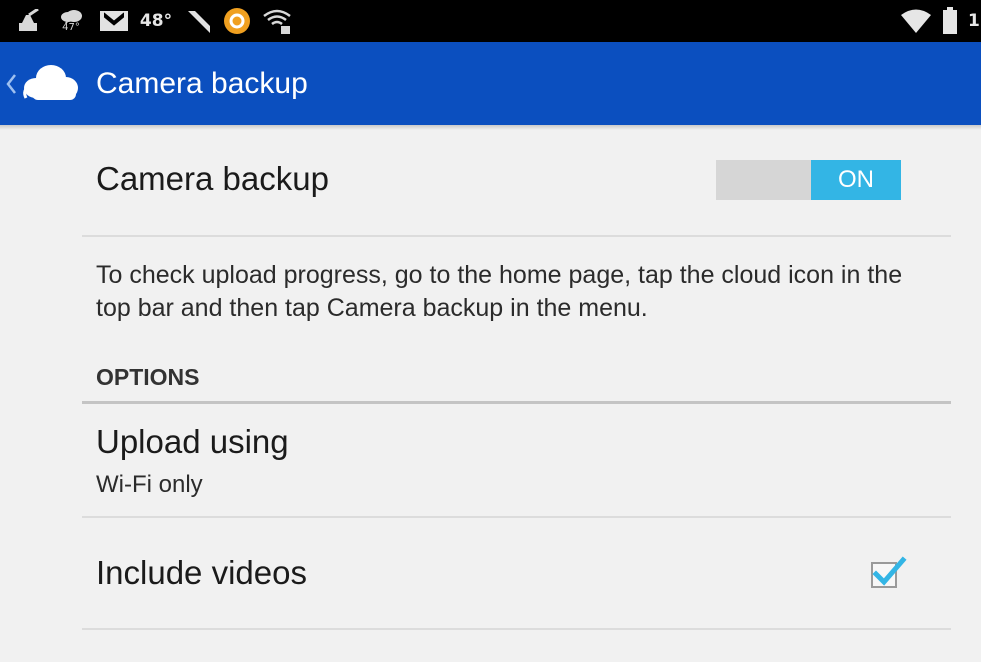 The width and height of the screenshot is (981, 662). I want to click on options-section-header: OPTIONS, so click(148, 377).